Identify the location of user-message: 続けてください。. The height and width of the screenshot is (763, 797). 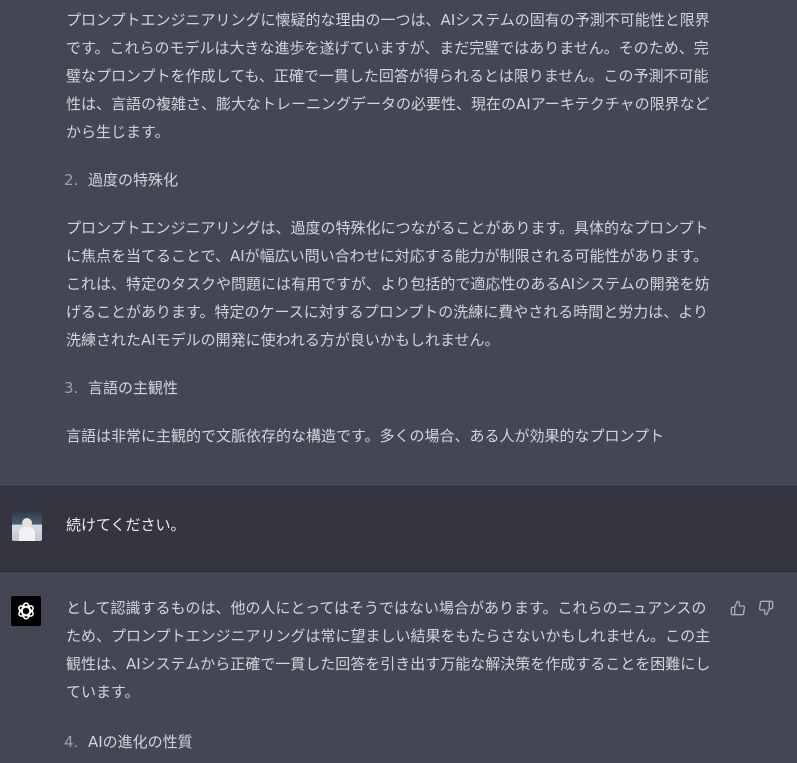
(398, 529).